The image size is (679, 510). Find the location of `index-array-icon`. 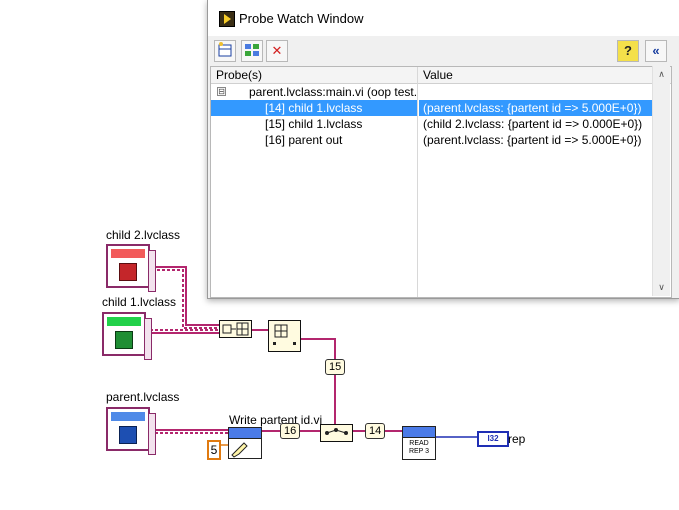

index-array-icon is located at coordinates (284, 334).